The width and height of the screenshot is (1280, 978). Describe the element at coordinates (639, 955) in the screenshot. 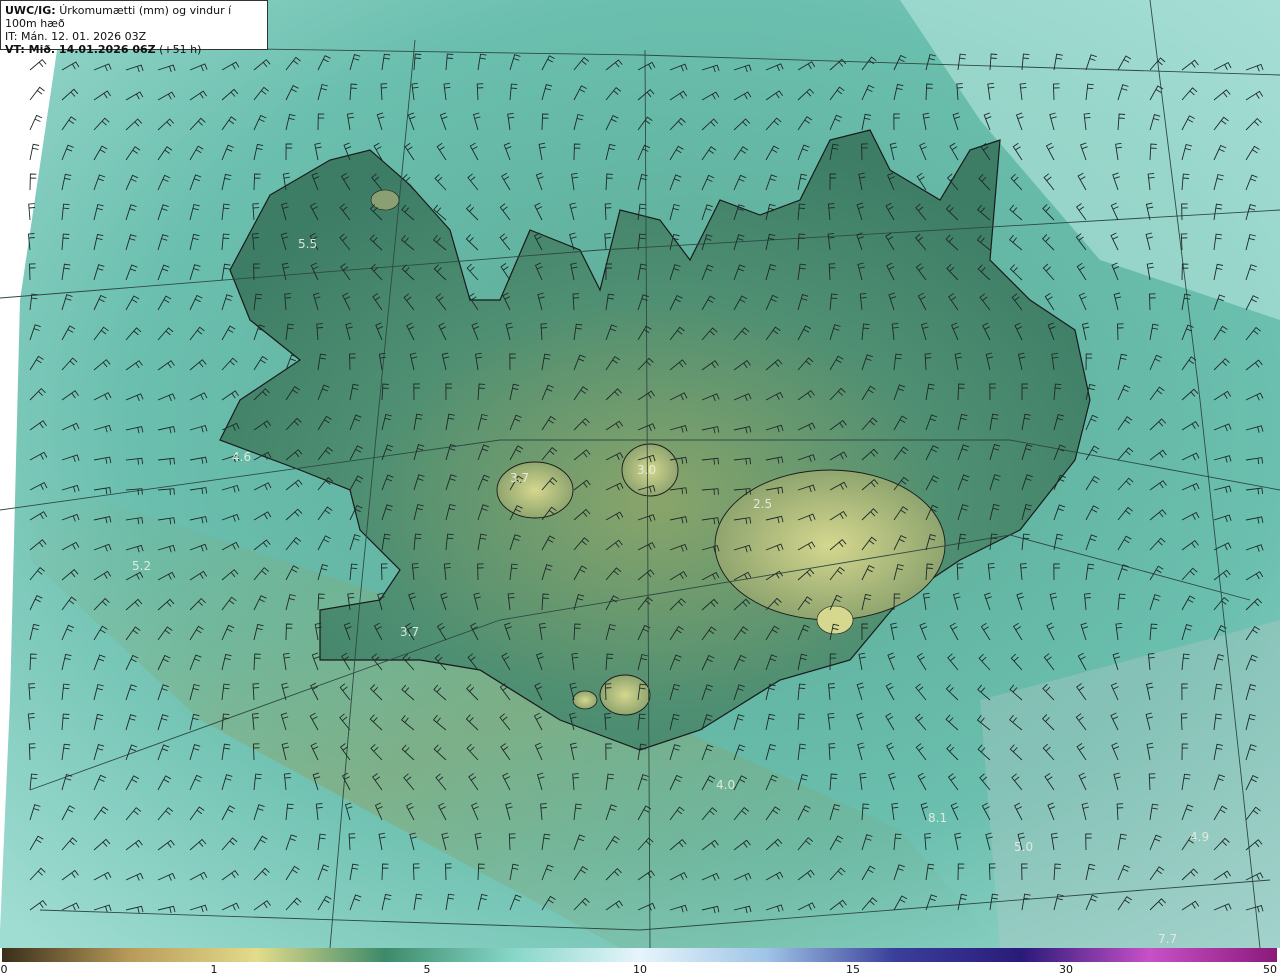

I see `legend-colorbar` at that location.